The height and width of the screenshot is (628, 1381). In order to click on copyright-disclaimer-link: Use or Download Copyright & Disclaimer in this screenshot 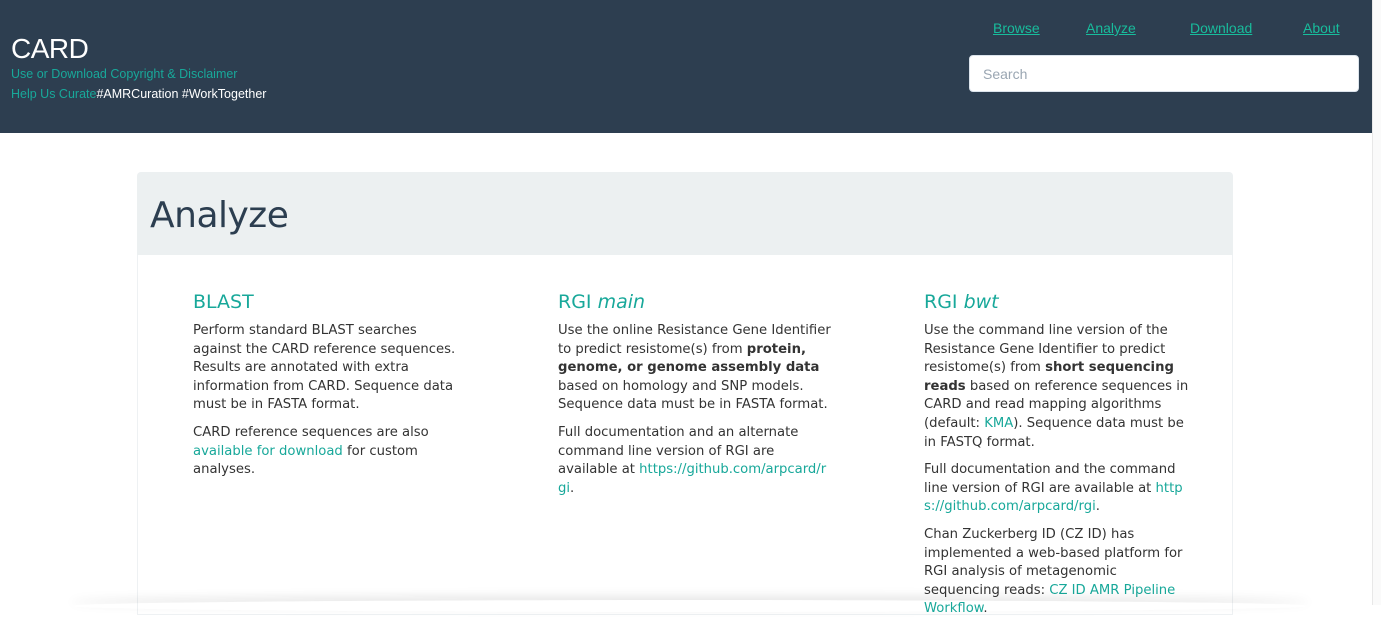, I will do `click(124, 74)`.